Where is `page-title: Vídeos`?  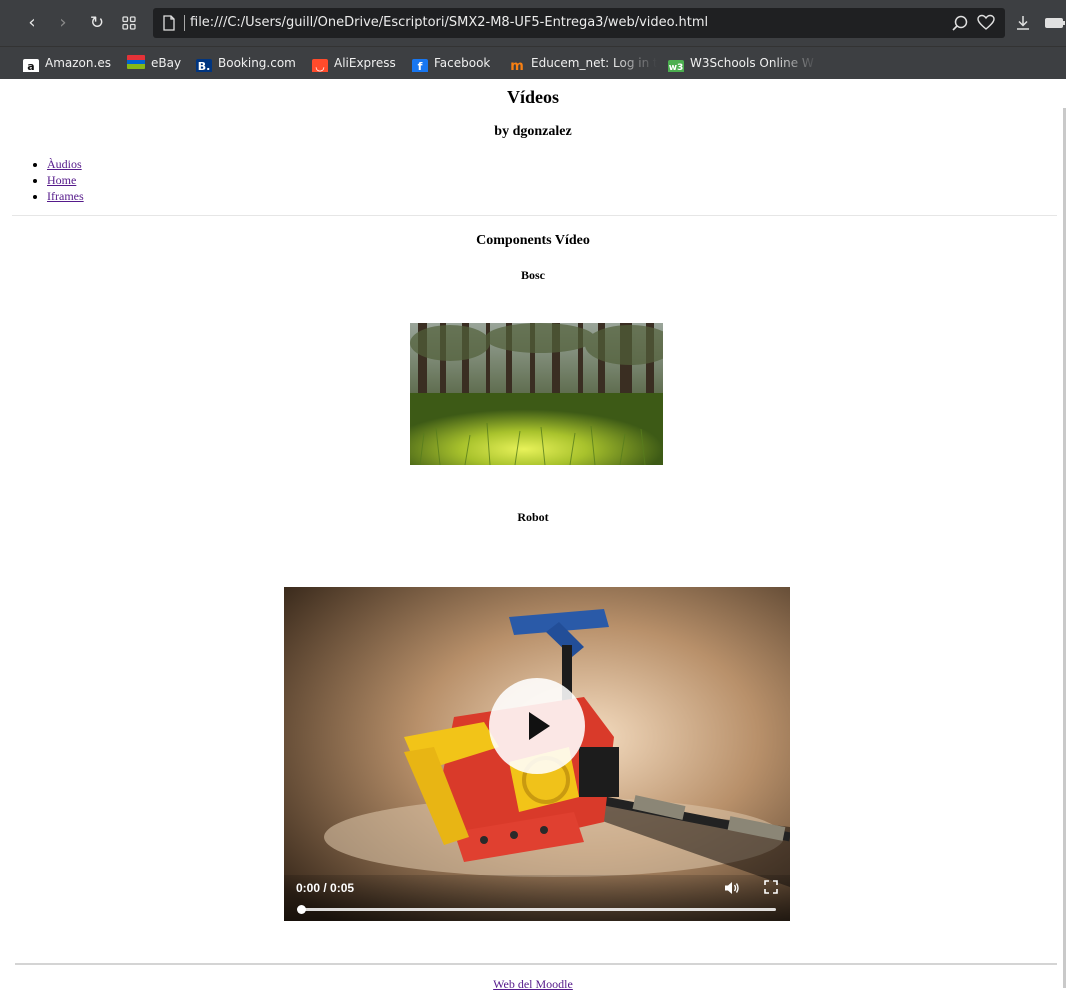
page-title: Vídeos is located at coordinates (532, 97).